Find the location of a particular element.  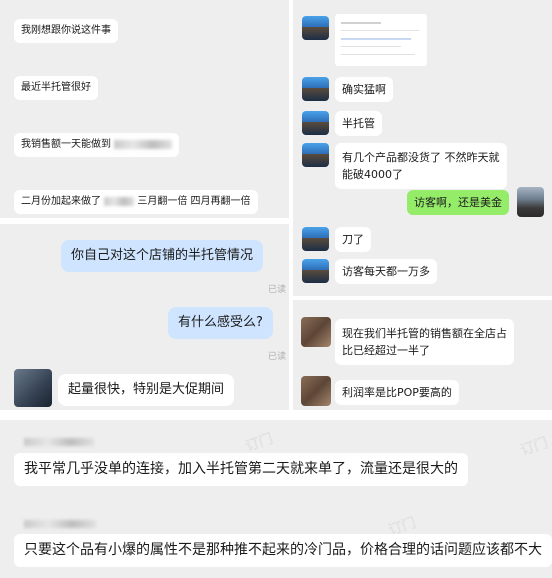

message-bubble: 只要这个品有小爆的属性不是那种推不起来的冷门品，价格合理的话问题应该都不大 is located at coordinates (283, 550).